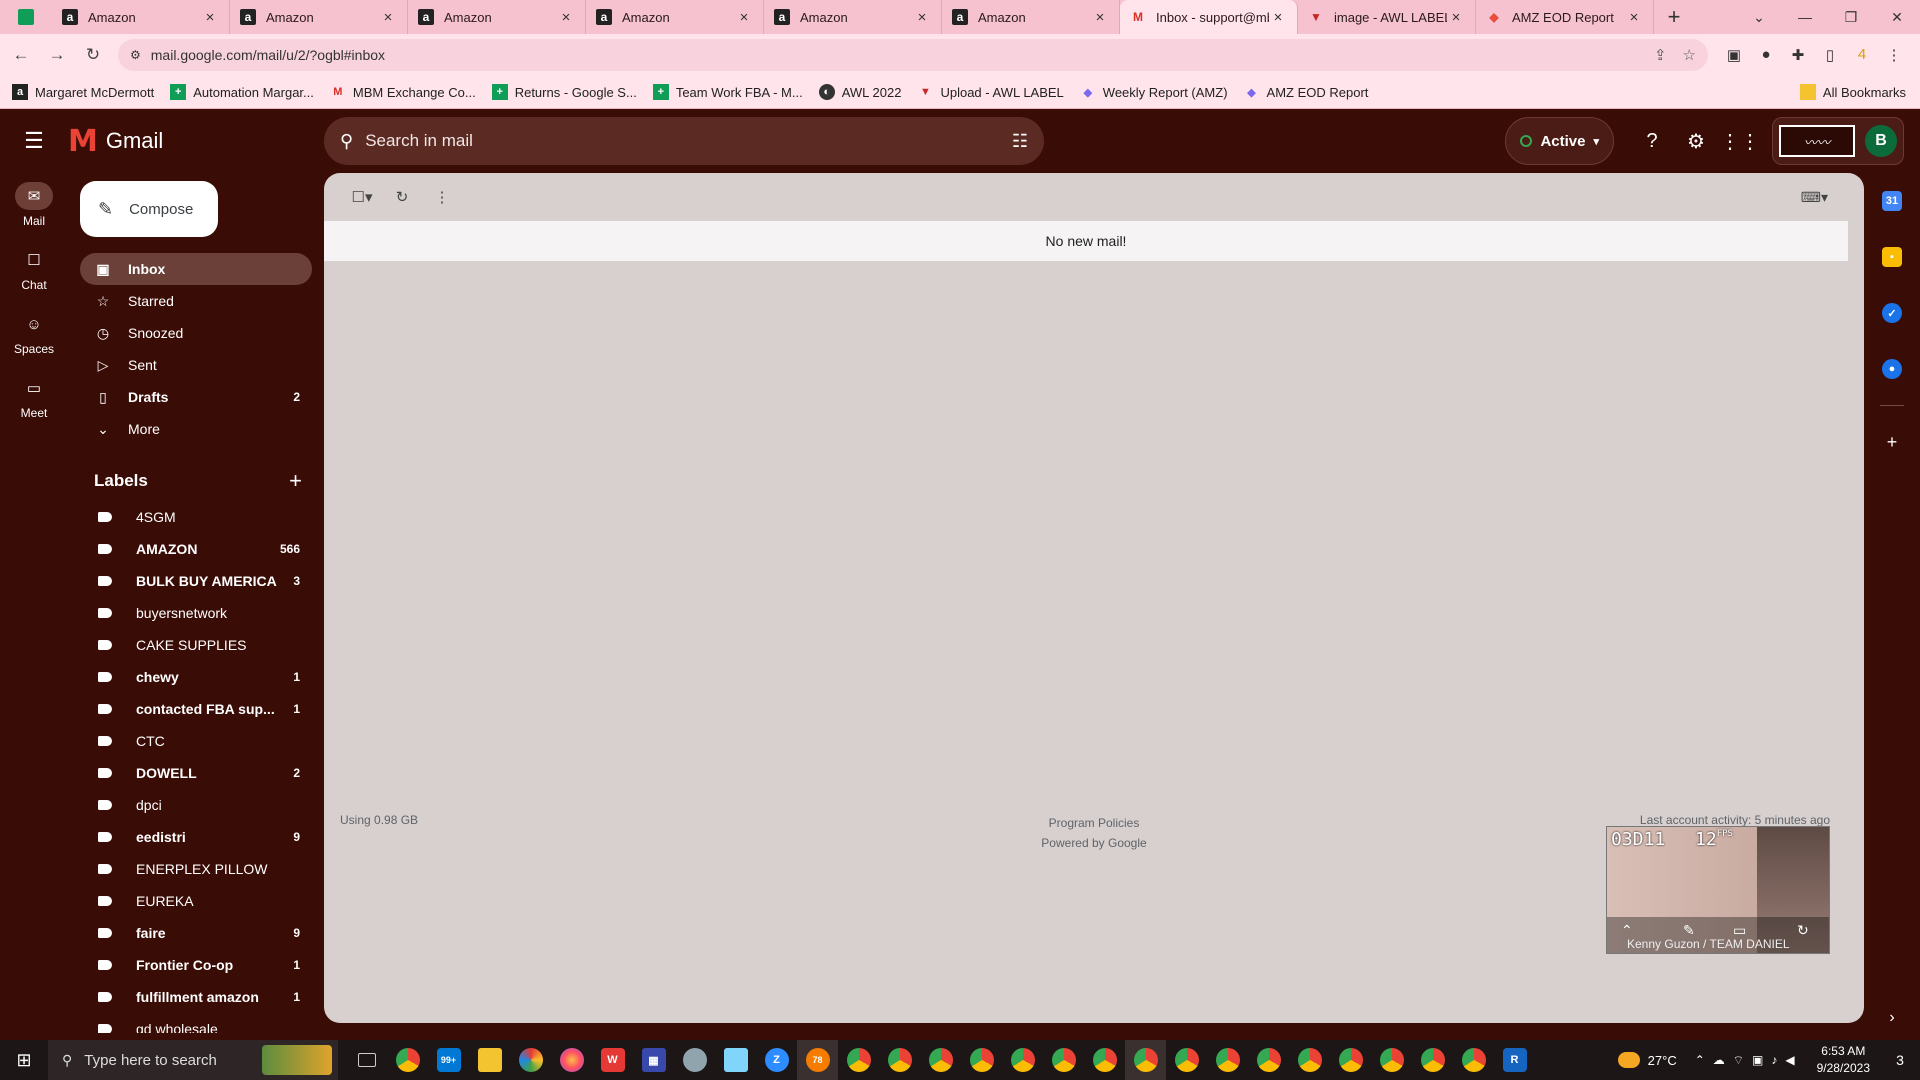 This screenshot has width=1920, height=1080. Describe the element at coordinates (1735, 820) in the screenshot. I see `last-activity: Last account activity: 5 minutes ago` at that location.